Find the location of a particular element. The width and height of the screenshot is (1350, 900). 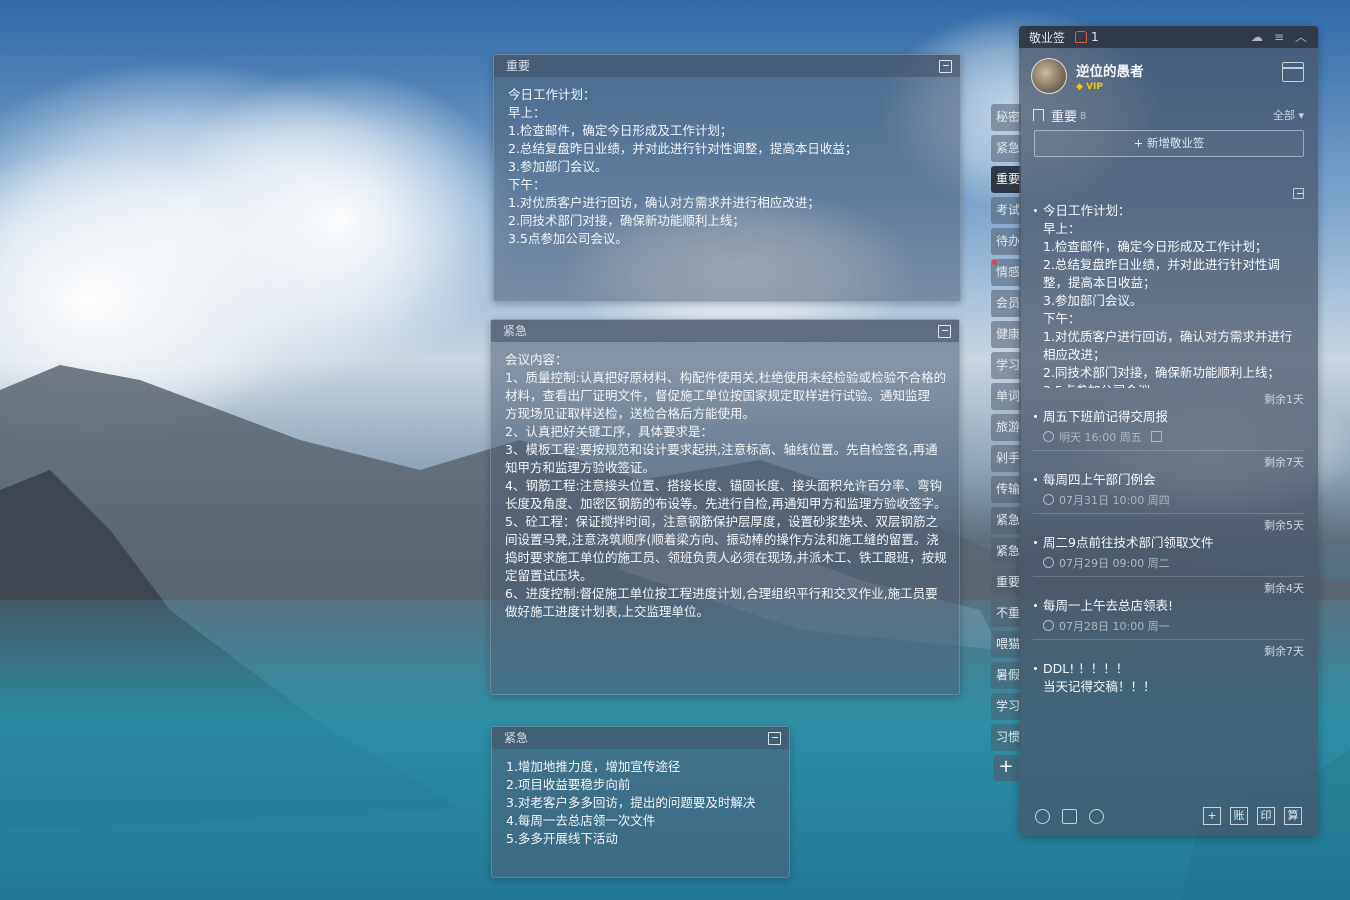

tab-category: 会员 is located at coordinates (1006, 303).